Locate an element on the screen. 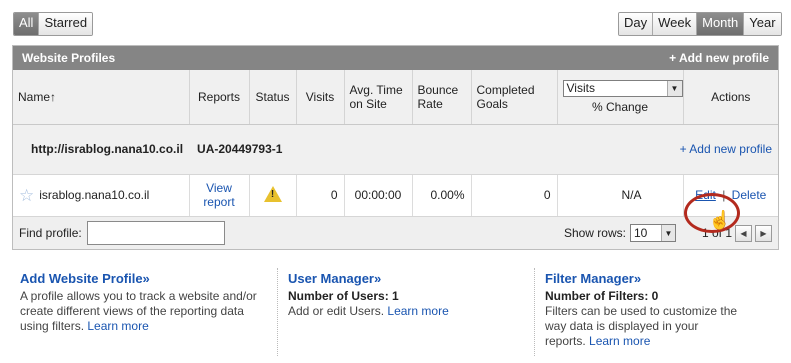 This screenshot has height=363, width=791. add-website-profile-link: Add Website Profile» is located at coordinates (145, 278).